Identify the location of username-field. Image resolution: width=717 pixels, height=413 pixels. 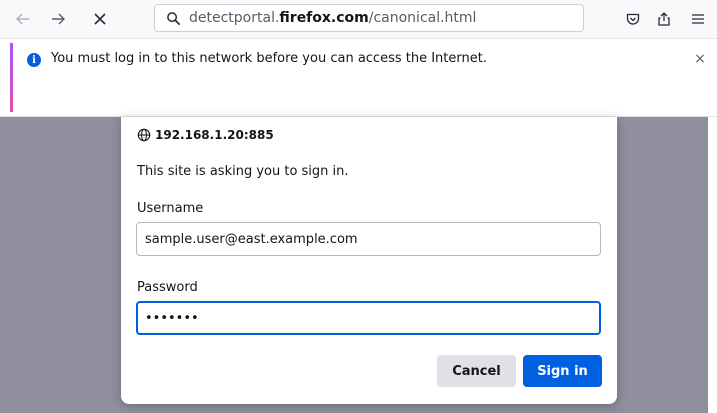
(368, 239).